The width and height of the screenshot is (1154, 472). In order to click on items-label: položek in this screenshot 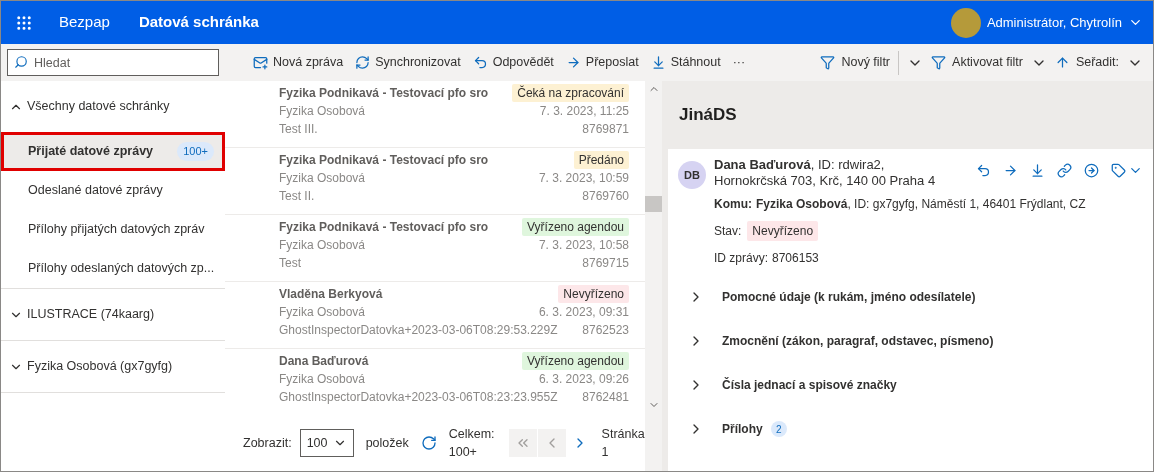, I will do `click(387, 443)`.